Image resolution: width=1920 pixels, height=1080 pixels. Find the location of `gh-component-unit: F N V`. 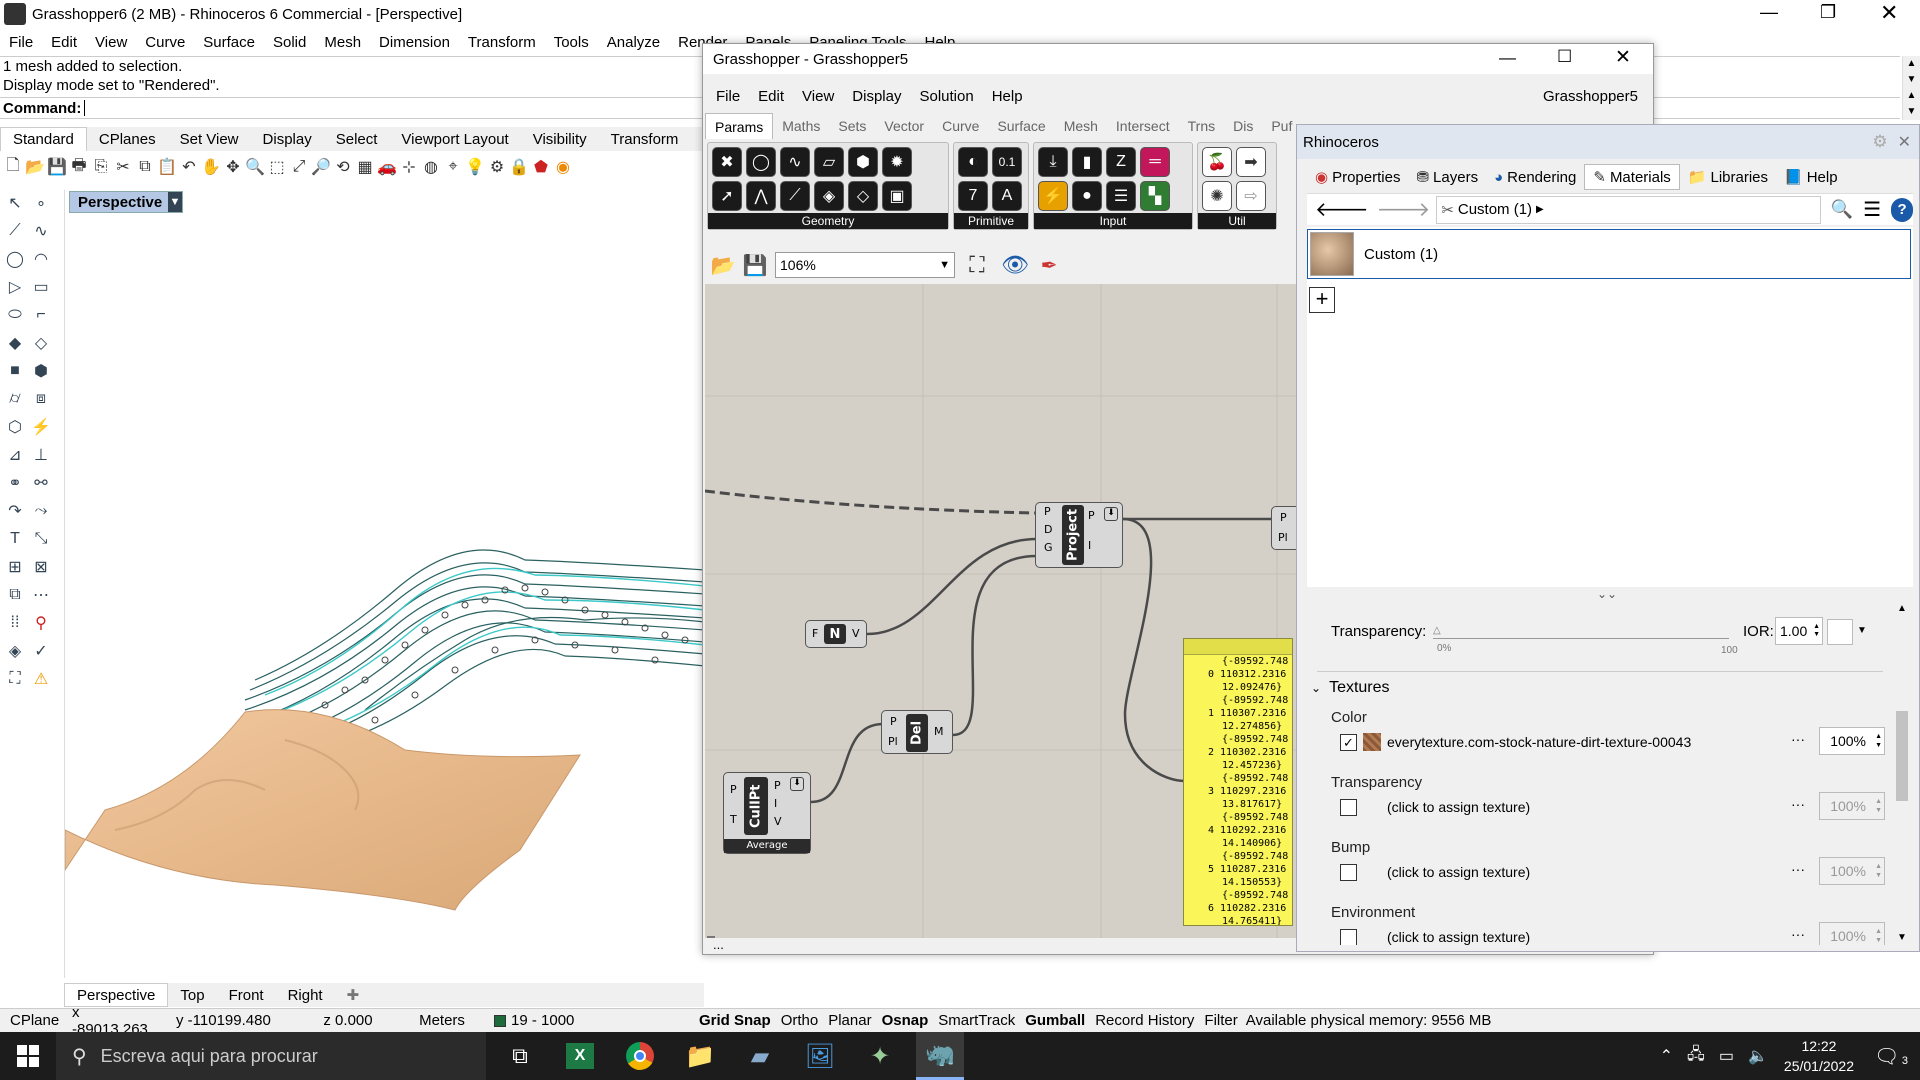

gh-component-unit: F N V is located at coordinates (836, 634).